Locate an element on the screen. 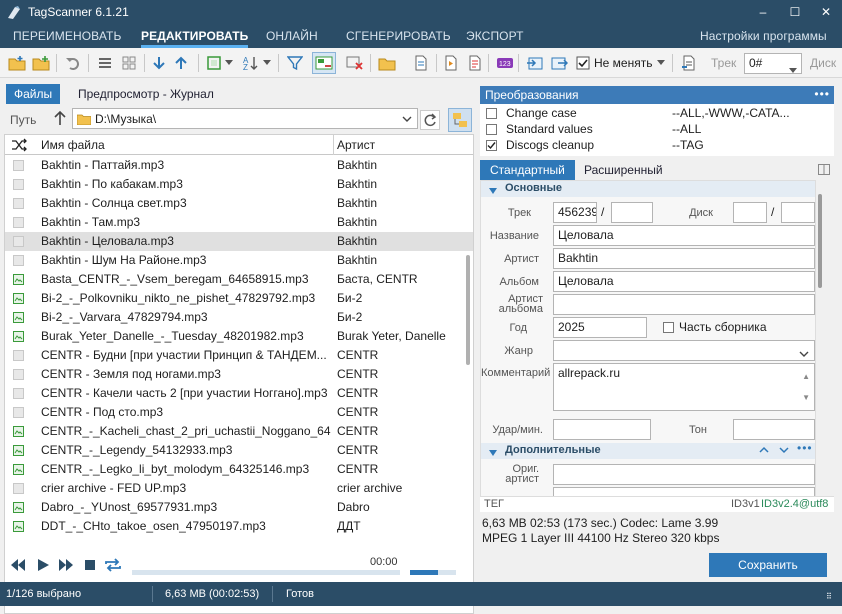  table-row: CENTR - Земля под ногами.mp3 CENTR is located at coordinates (239, 374).